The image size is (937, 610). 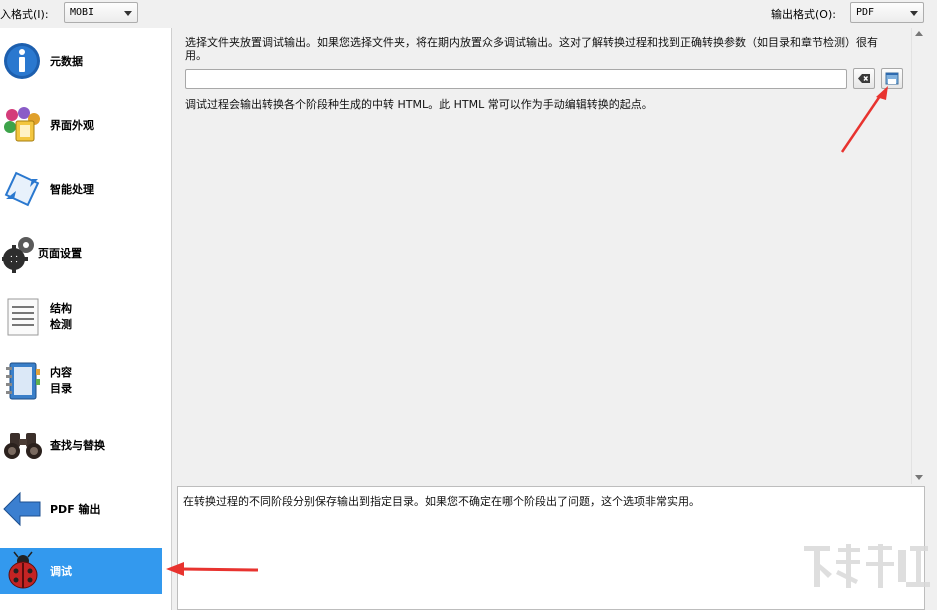 I want to click on clear-button, so click(x=864, y=78).